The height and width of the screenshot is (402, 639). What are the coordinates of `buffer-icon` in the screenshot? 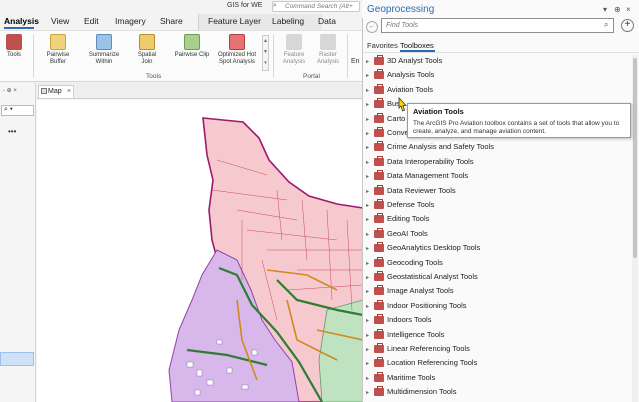 It's located at (58, 42).